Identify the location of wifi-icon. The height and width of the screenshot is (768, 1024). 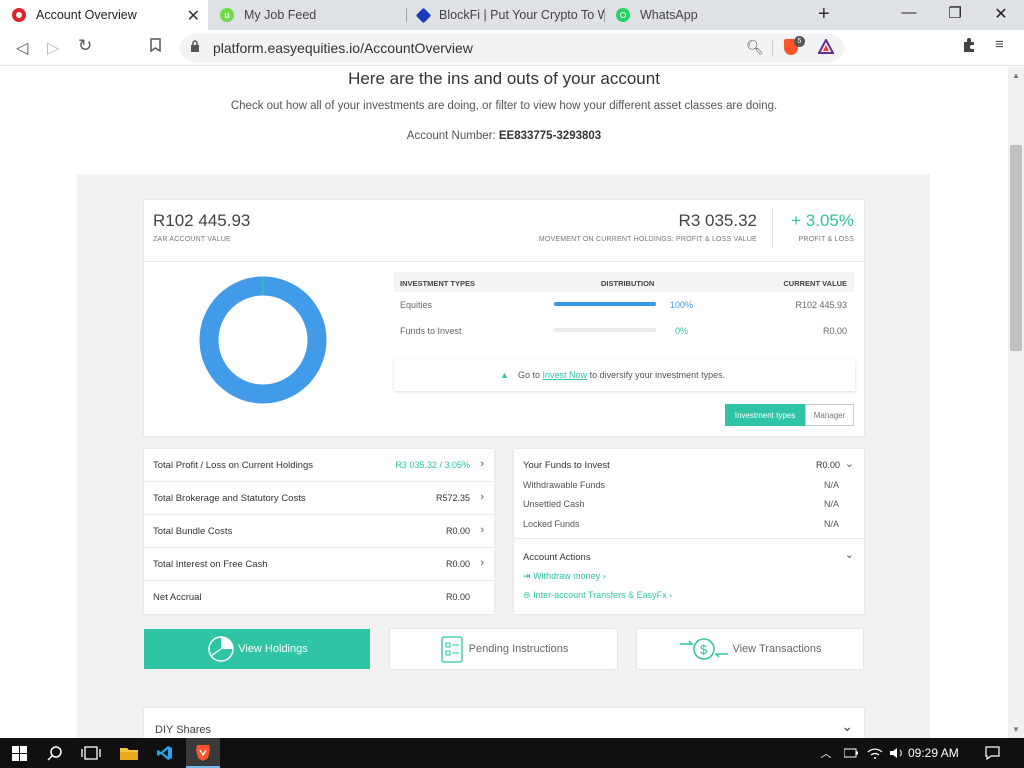
(875, 753).